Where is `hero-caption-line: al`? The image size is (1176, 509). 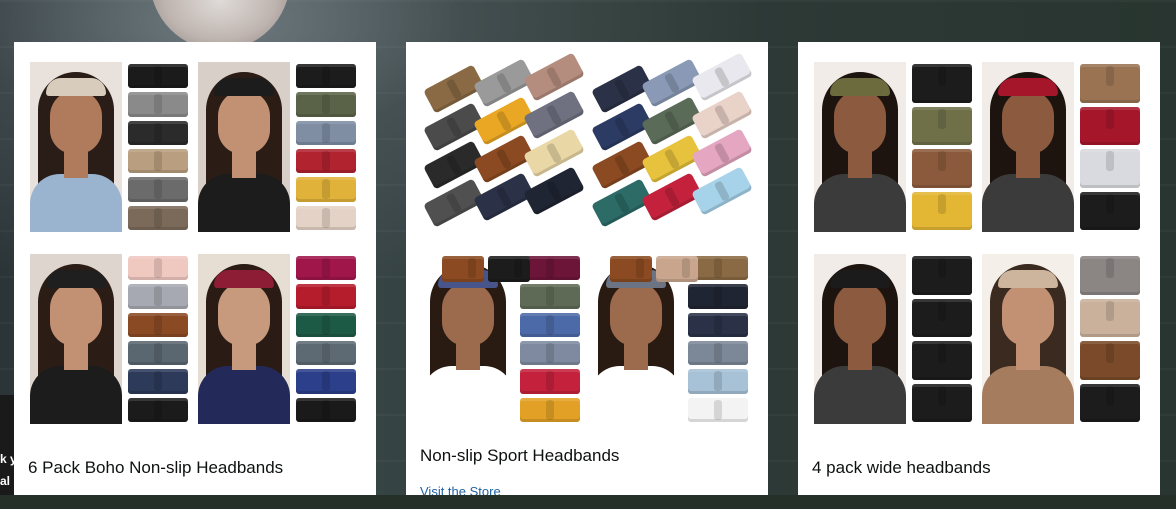 hero-caption-line: al is located at coordinates (5, 481).